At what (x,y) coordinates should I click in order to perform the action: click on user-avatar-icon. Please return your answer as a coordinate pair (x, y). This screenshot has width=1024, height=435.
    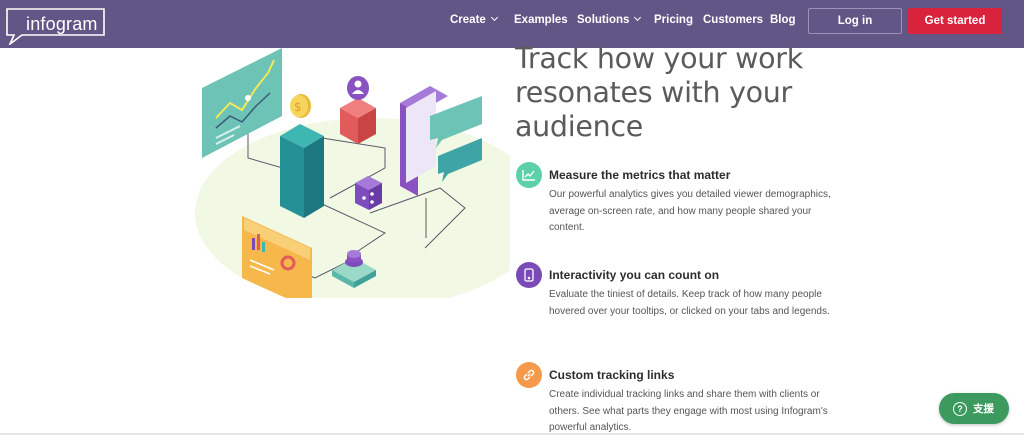
    Looking at the image, I should click on (358, 88).